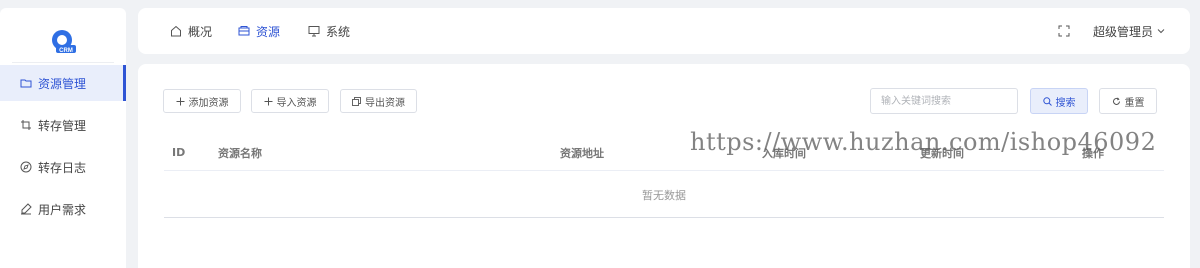  I want to click on tab-label: 概况, so click(200, 31).